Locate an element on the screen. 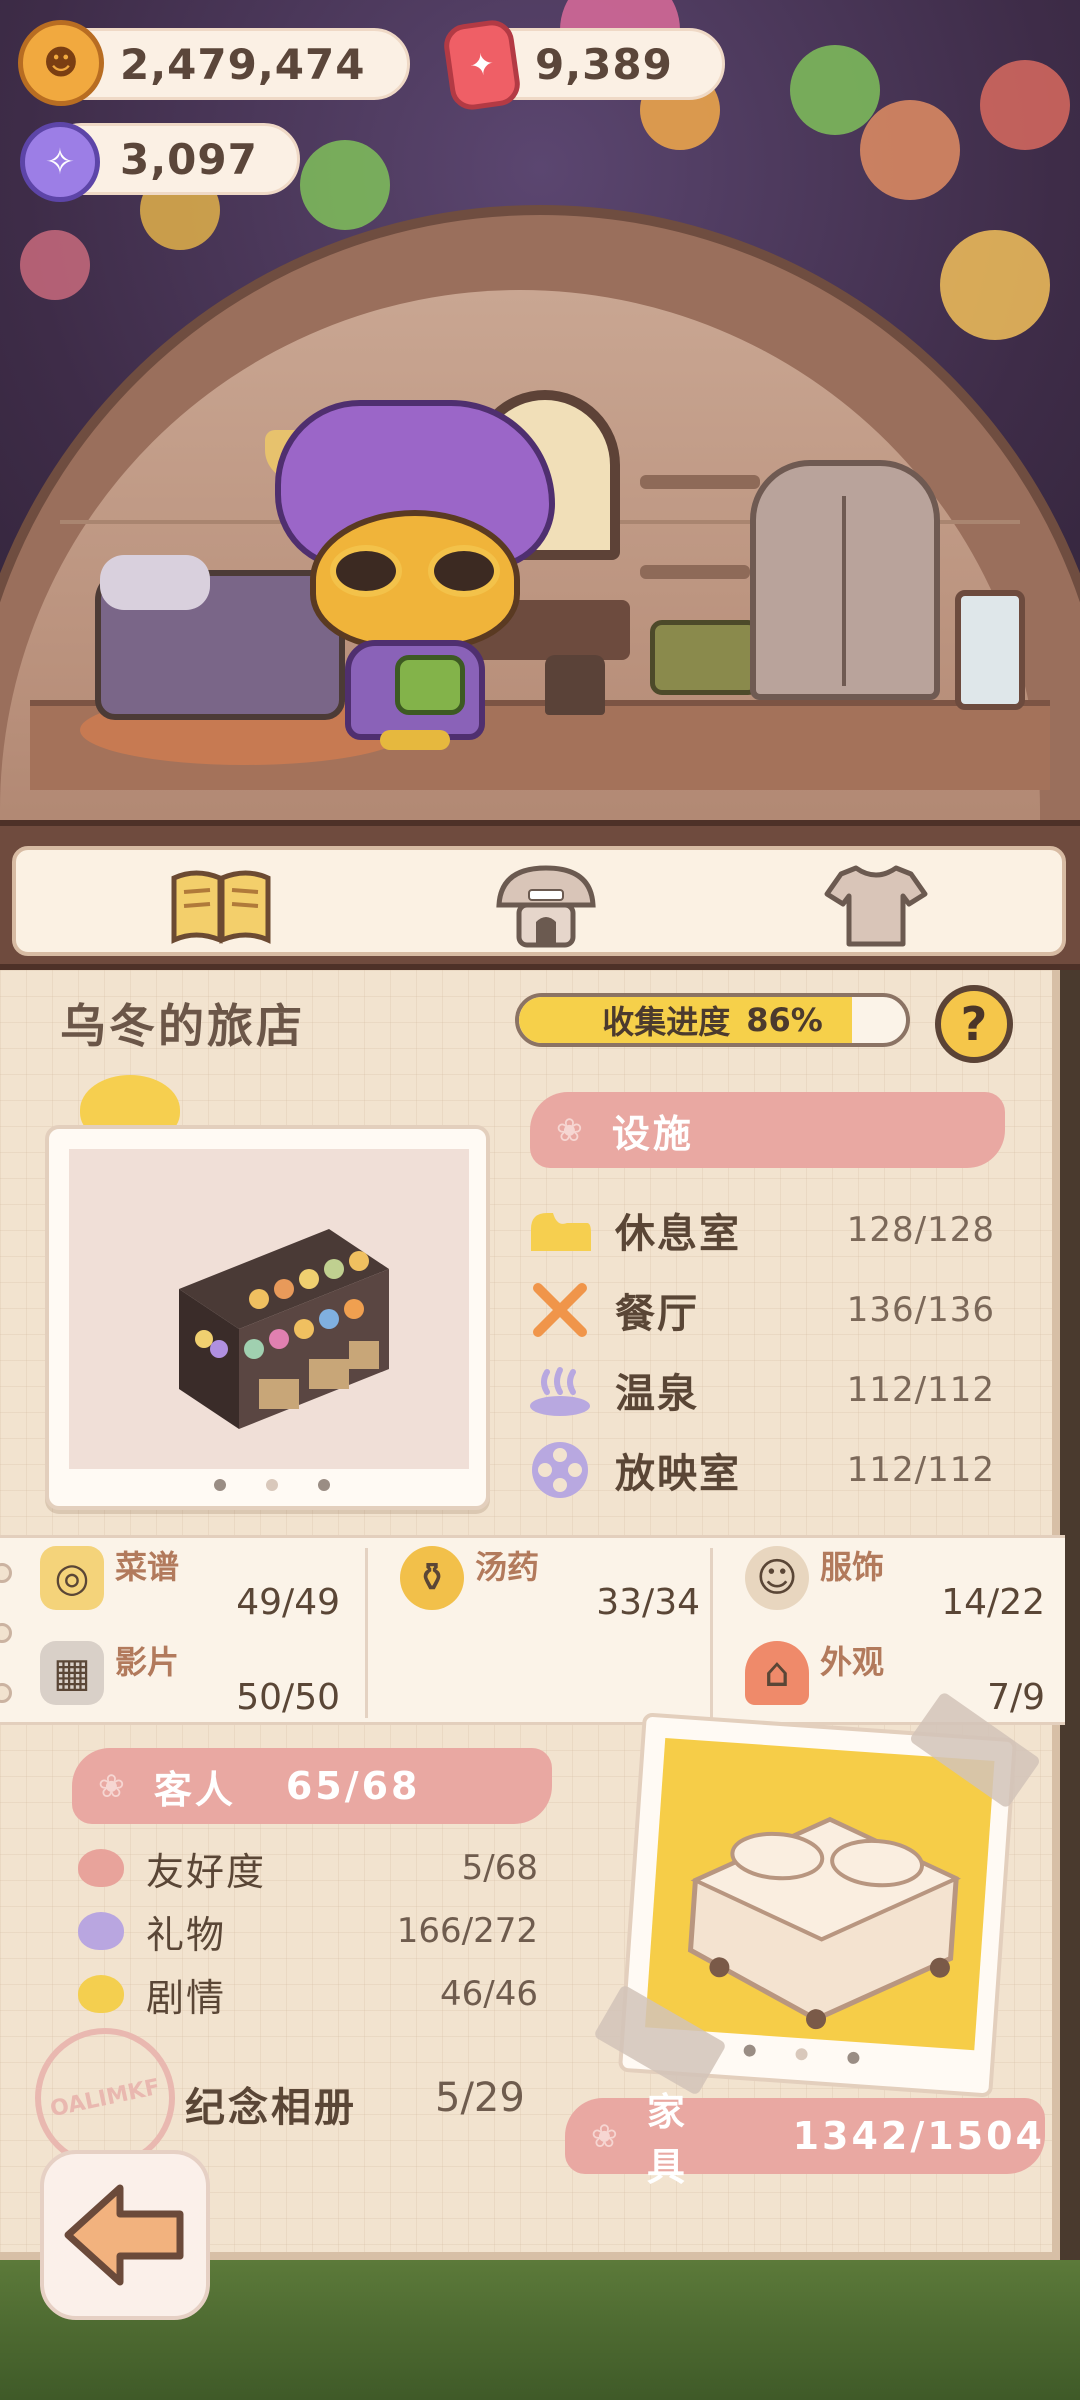 Image resolution: width=1080 pixels, height=2400 pixels. guests-header-count: 65/68 is located at coordinates (353, 1786).